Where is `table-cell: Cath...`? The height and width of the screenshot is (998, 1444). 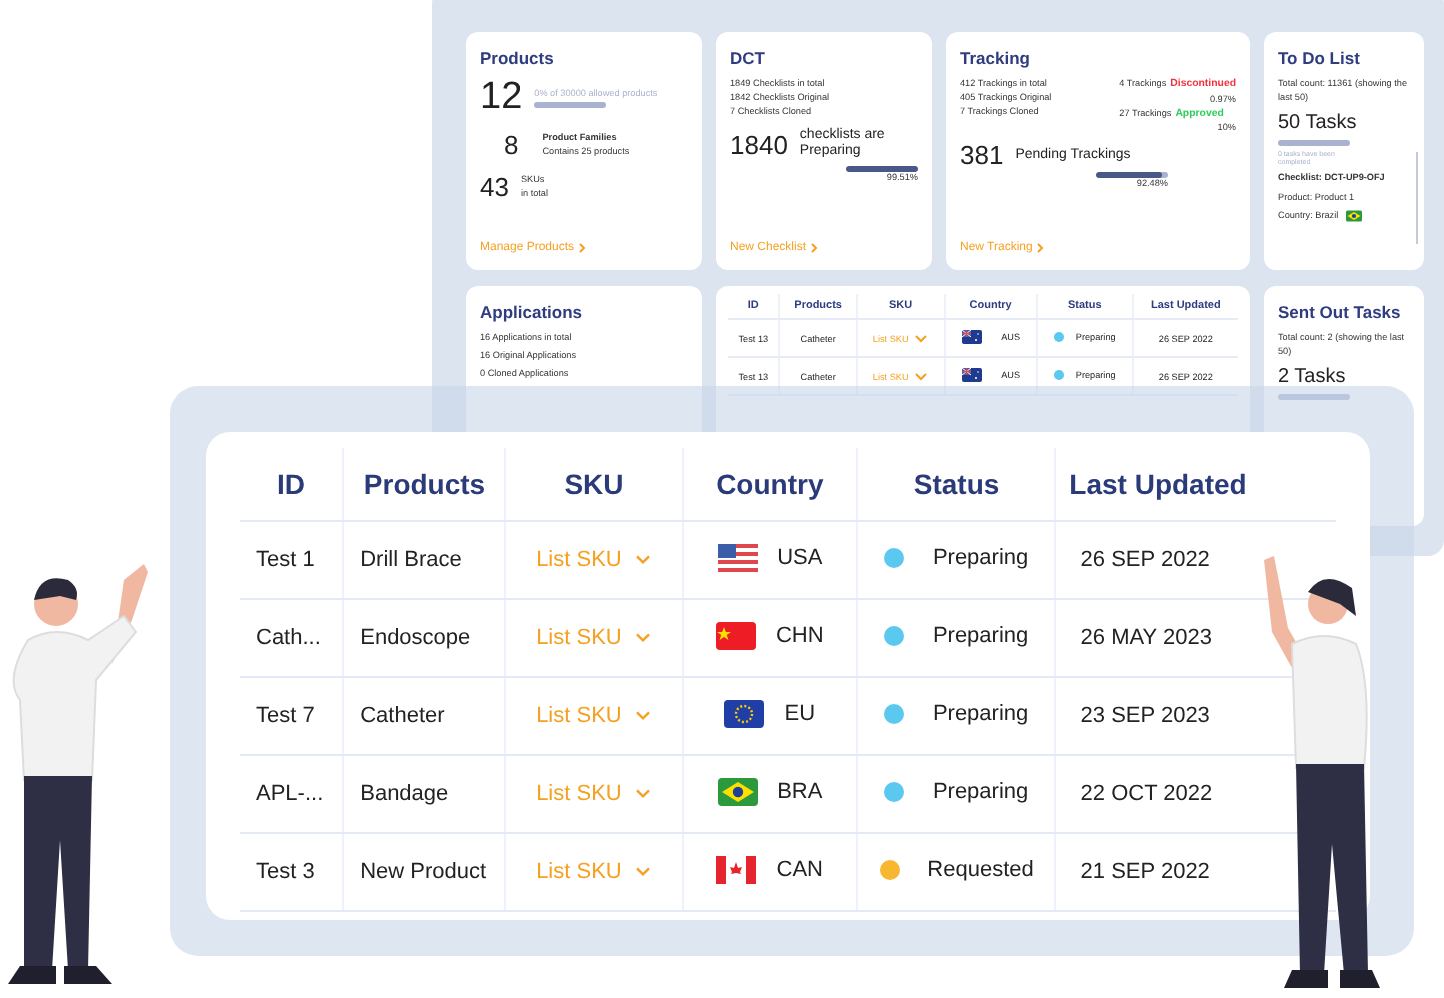 table-cell: Cath... is located at coordinates (292, 638).